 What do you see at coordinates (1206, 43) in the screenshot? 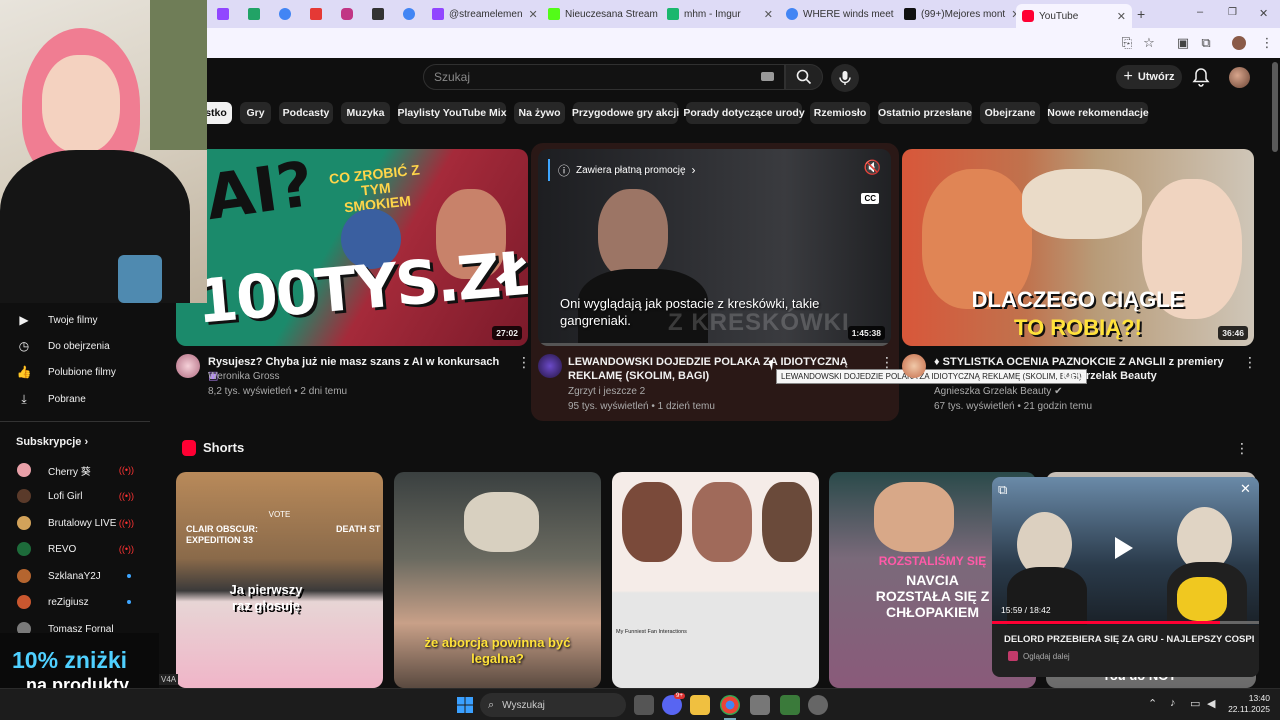
I see `puzzle-icon: ⧉` at bounding box center [1206, 43].